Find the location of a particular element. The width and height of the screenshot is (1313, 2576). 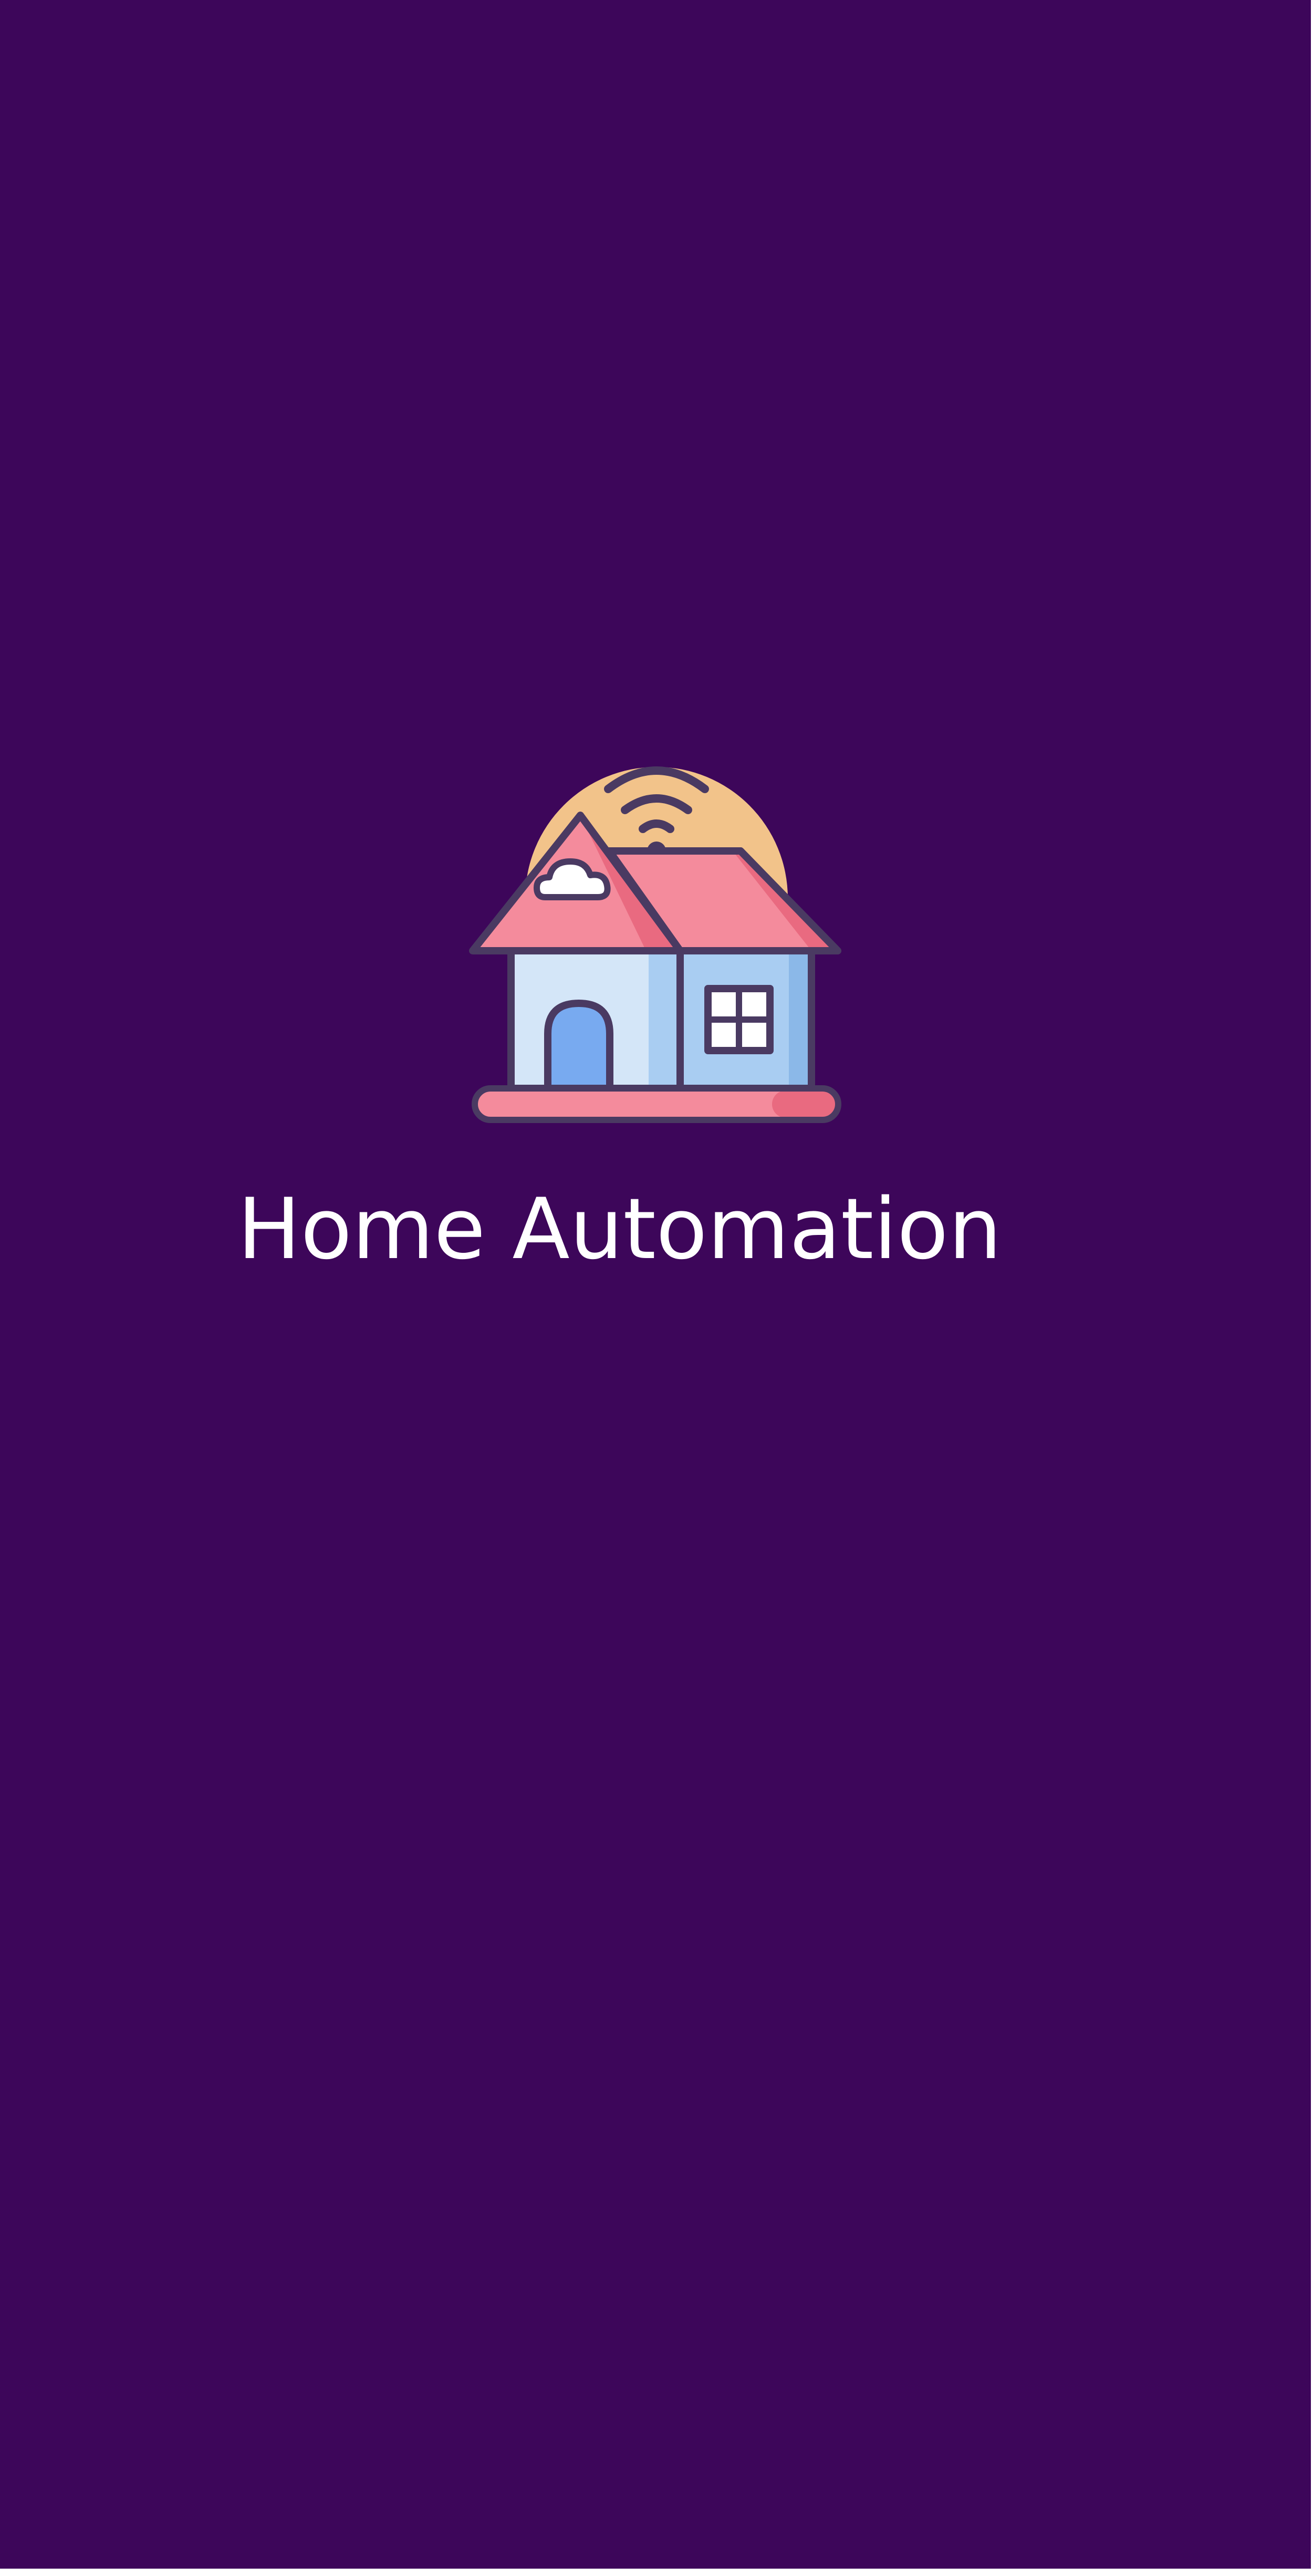

door-icon is located at coordinates (578, 1046).